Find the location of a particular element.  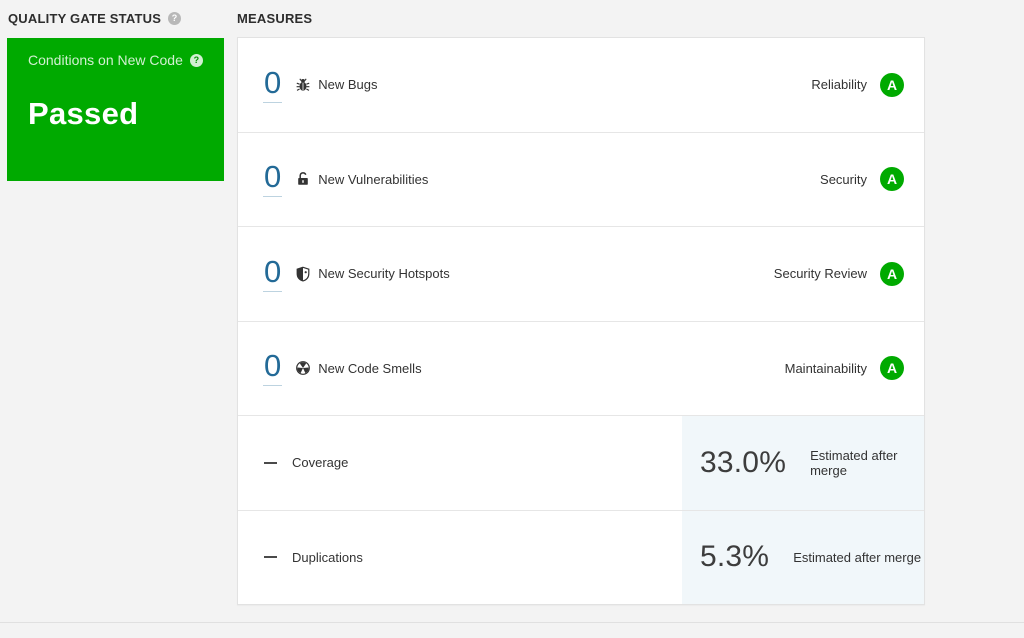

conditions-label: Conditions on New Code is located at coordinates (105, 60).